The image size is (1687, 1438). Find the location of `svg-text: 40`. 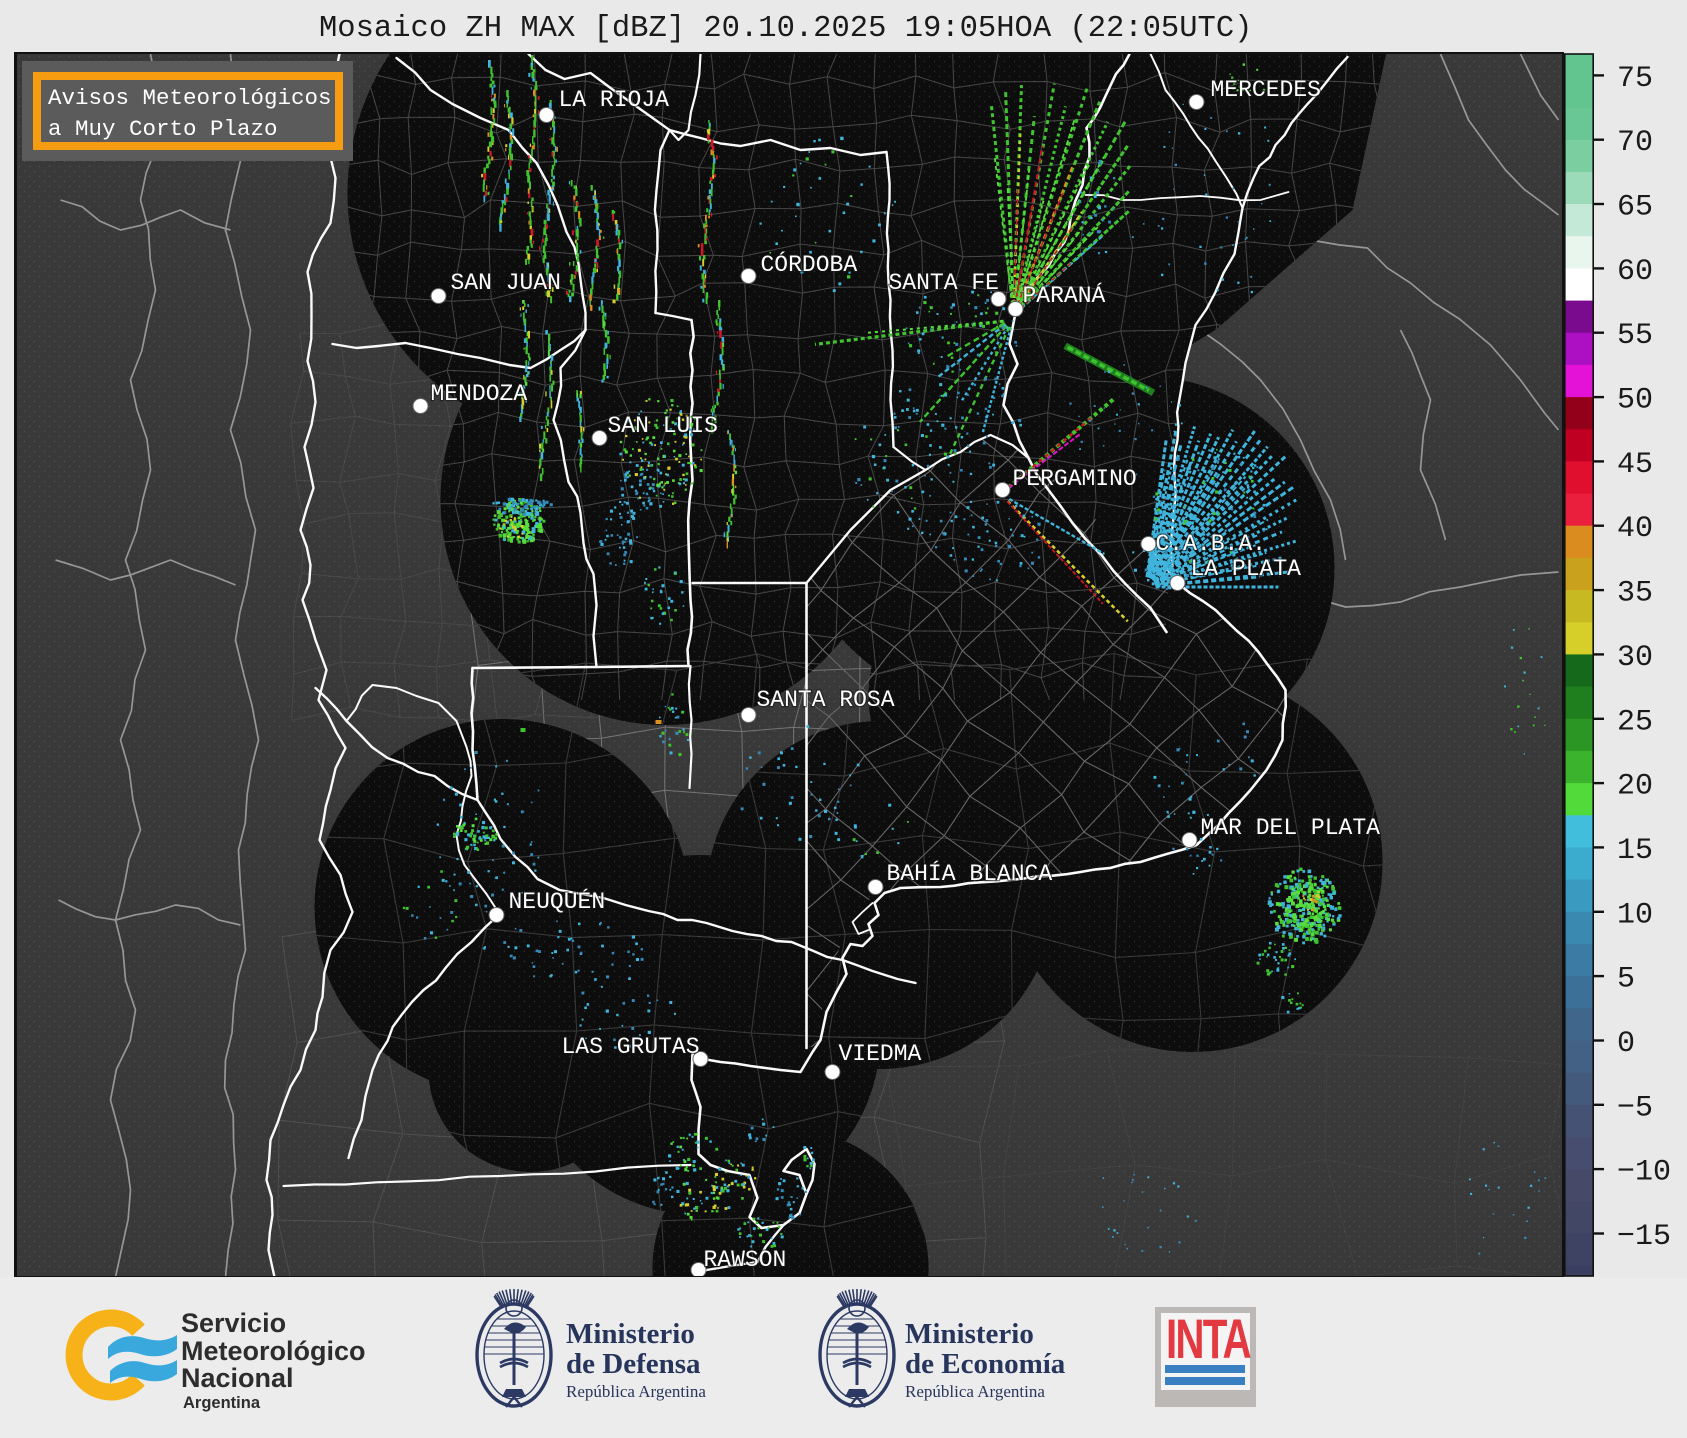

svg-text: 40 is located at coordinates (1635, 529).